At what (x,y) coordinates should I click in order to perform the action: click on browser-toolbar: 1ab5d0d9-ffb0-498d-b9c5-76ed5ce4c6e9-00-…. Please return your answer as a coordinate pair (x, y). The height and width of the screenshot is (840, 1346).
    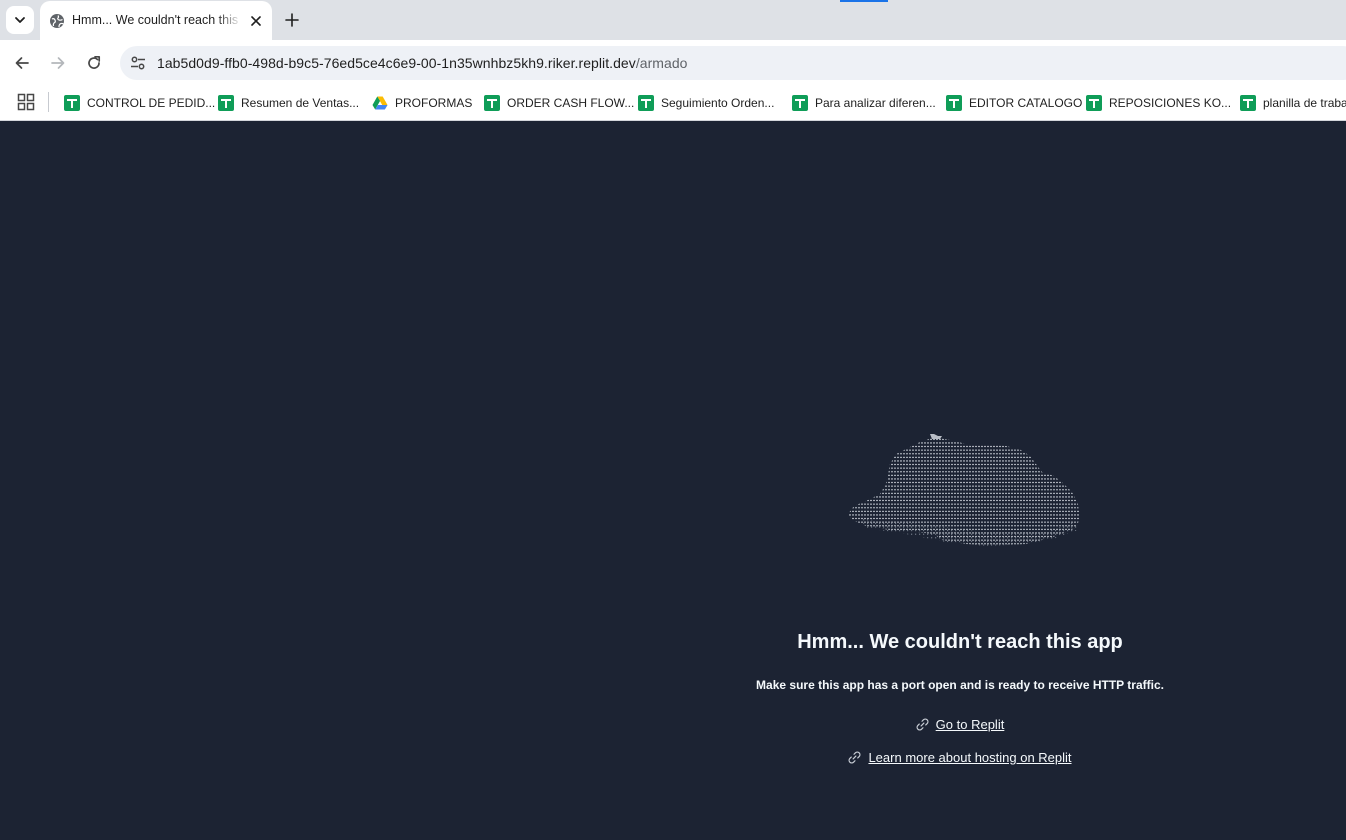
    Looking at the image, I should click on (673, 63).